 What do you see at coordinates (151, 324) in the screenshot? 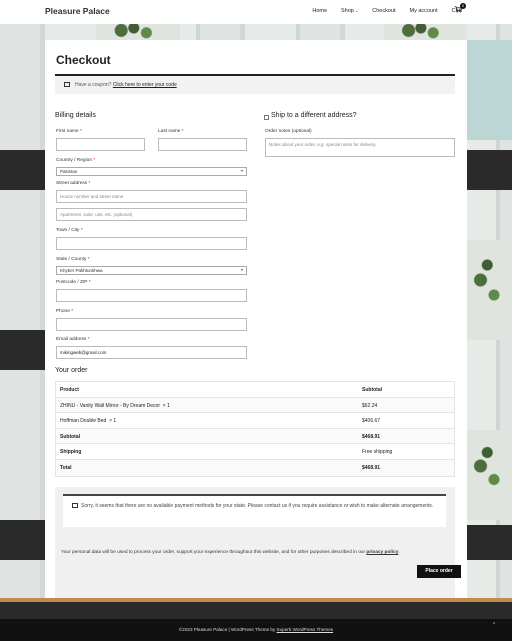
I see `phone-input` at bounding box center [151, 324].